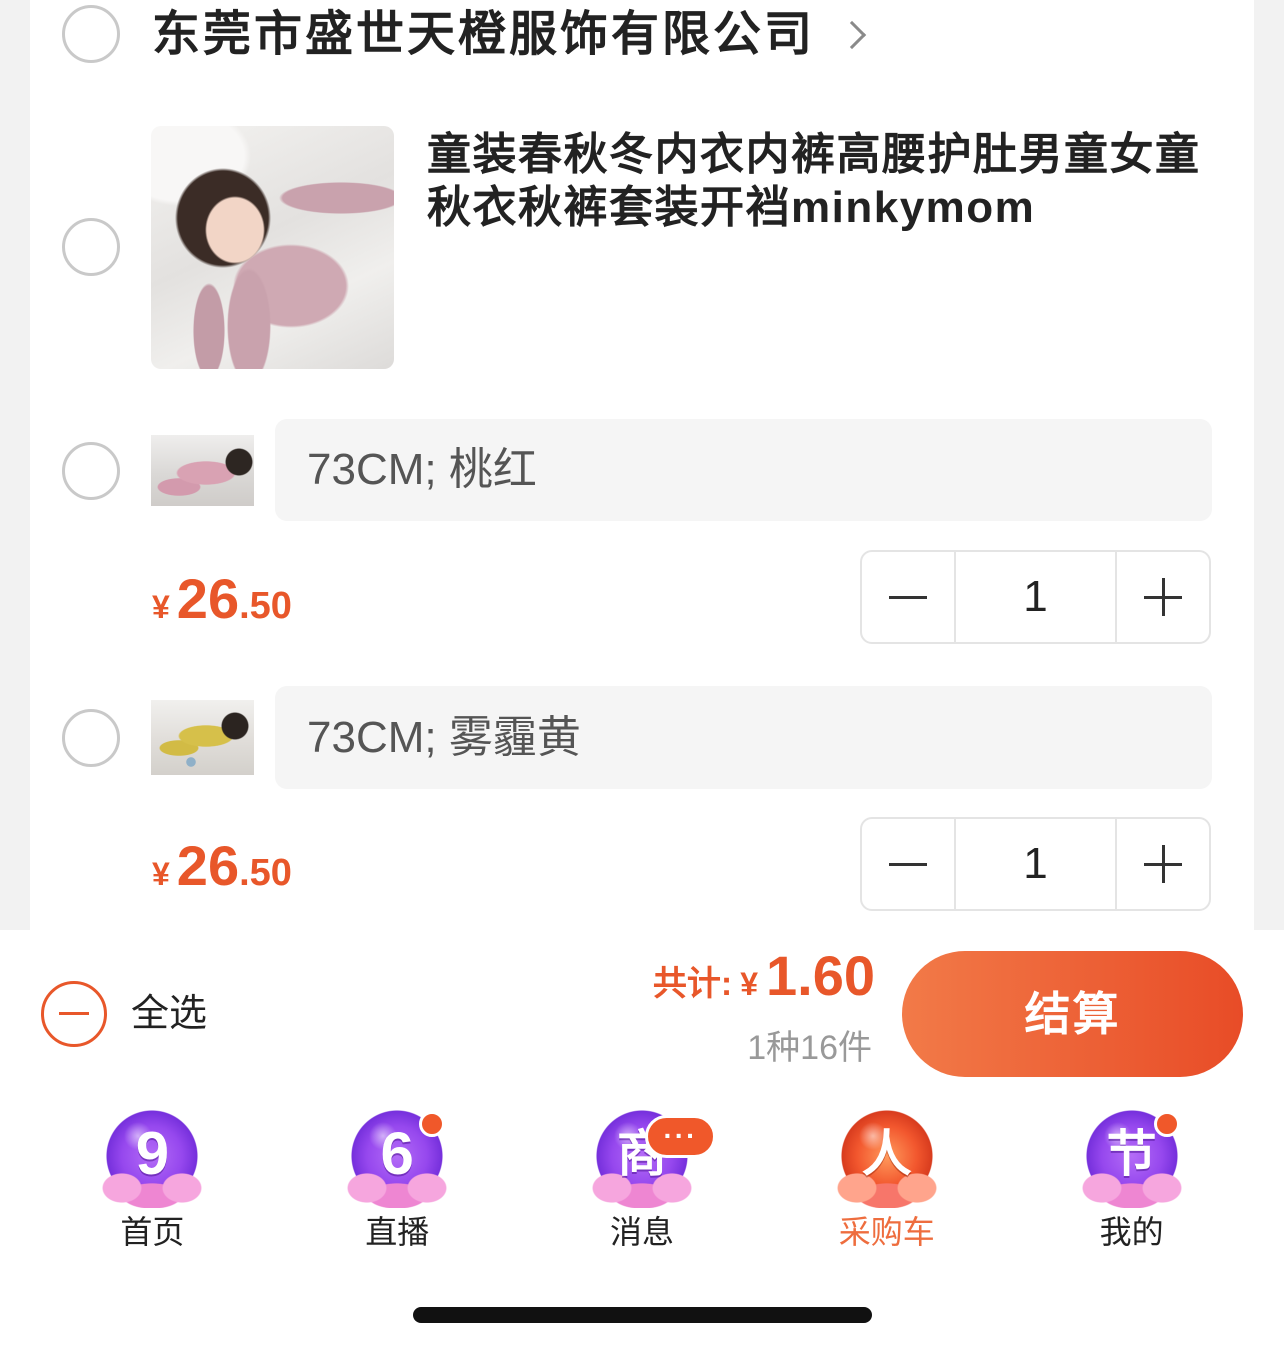 The height and width of the screenshot is (1347, 1284). I want to click on total-label: 共计:, so click(692, 984).